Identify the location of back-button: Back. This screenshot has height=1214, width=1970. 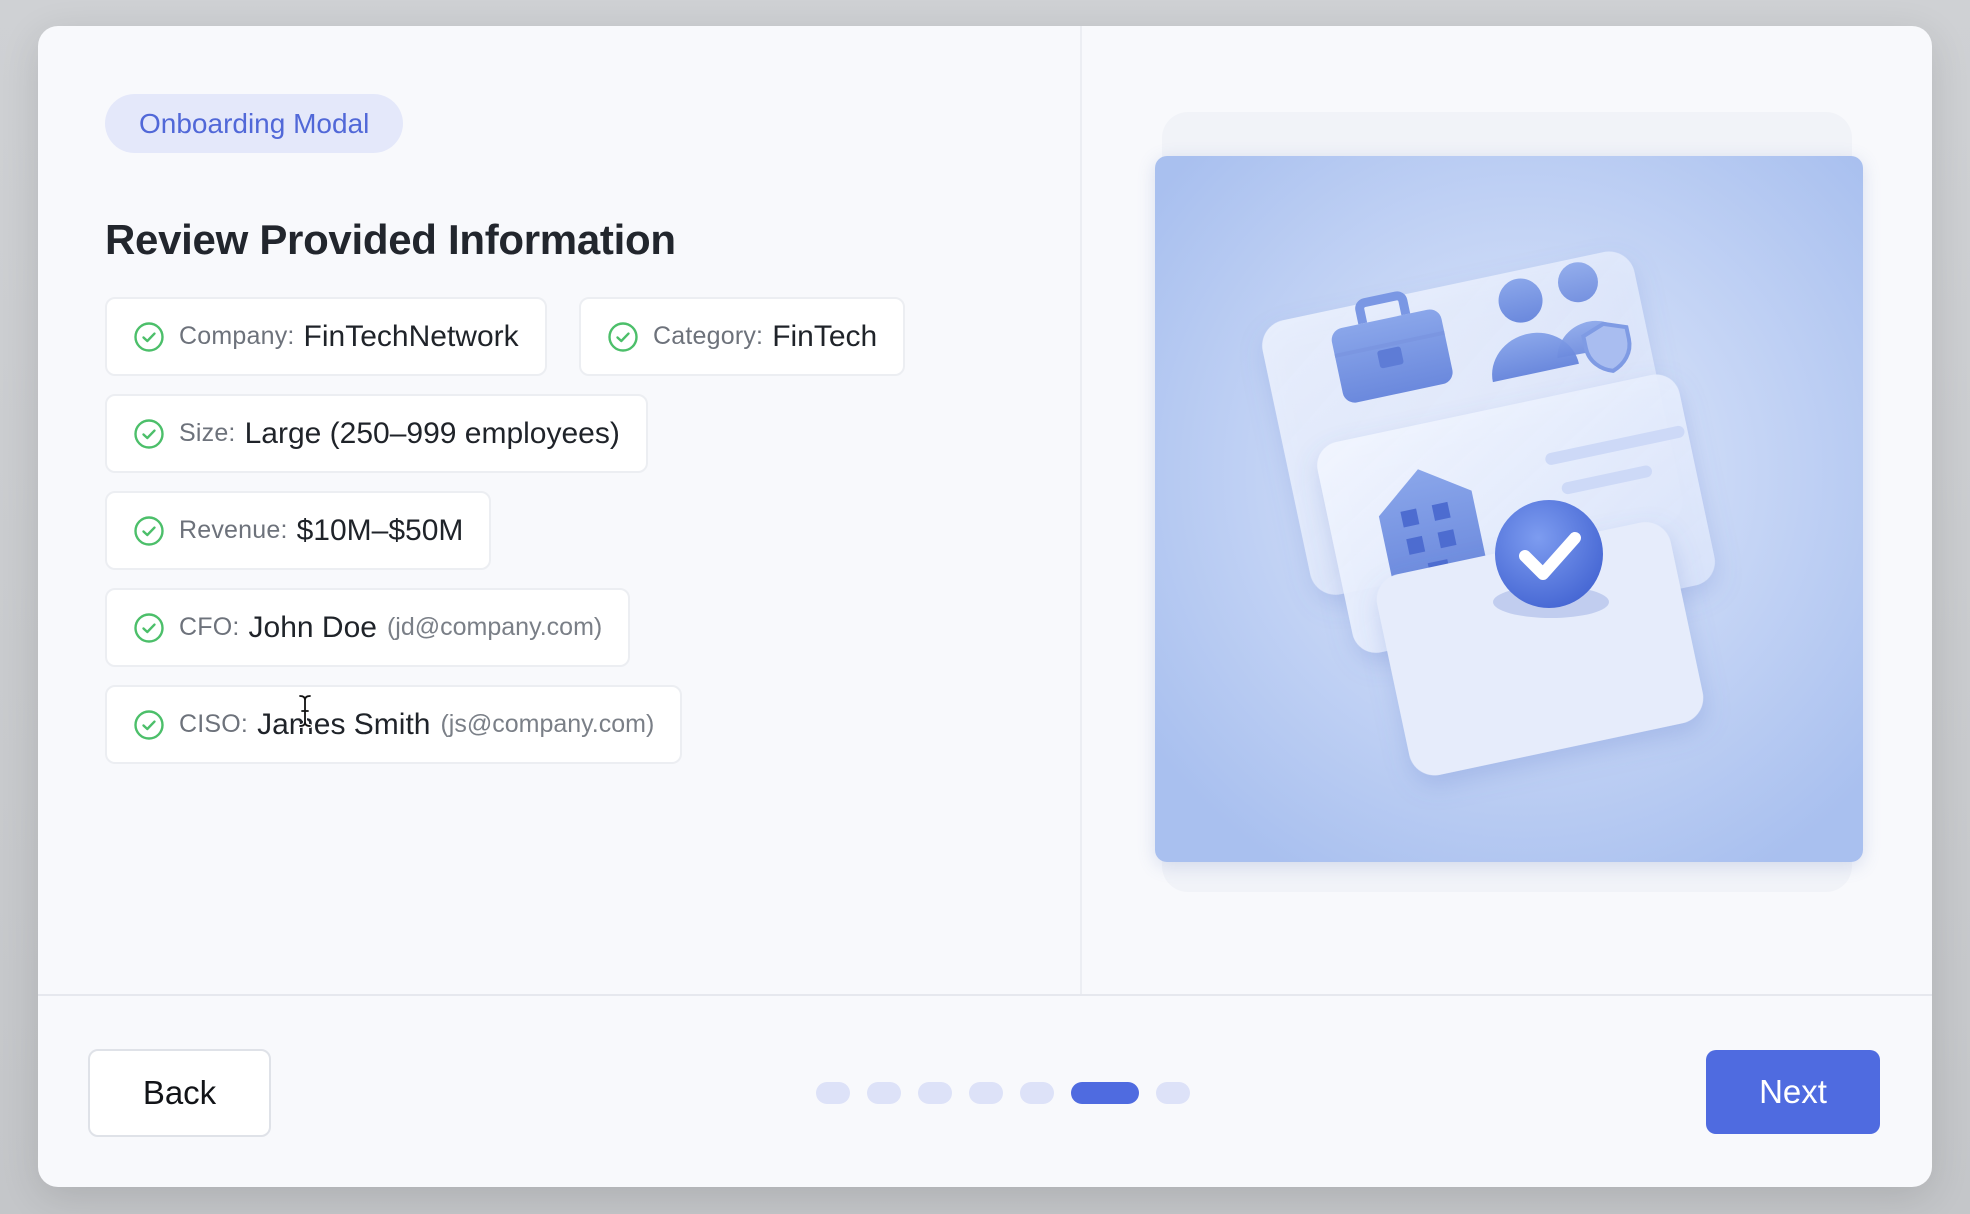
(179, 1093).